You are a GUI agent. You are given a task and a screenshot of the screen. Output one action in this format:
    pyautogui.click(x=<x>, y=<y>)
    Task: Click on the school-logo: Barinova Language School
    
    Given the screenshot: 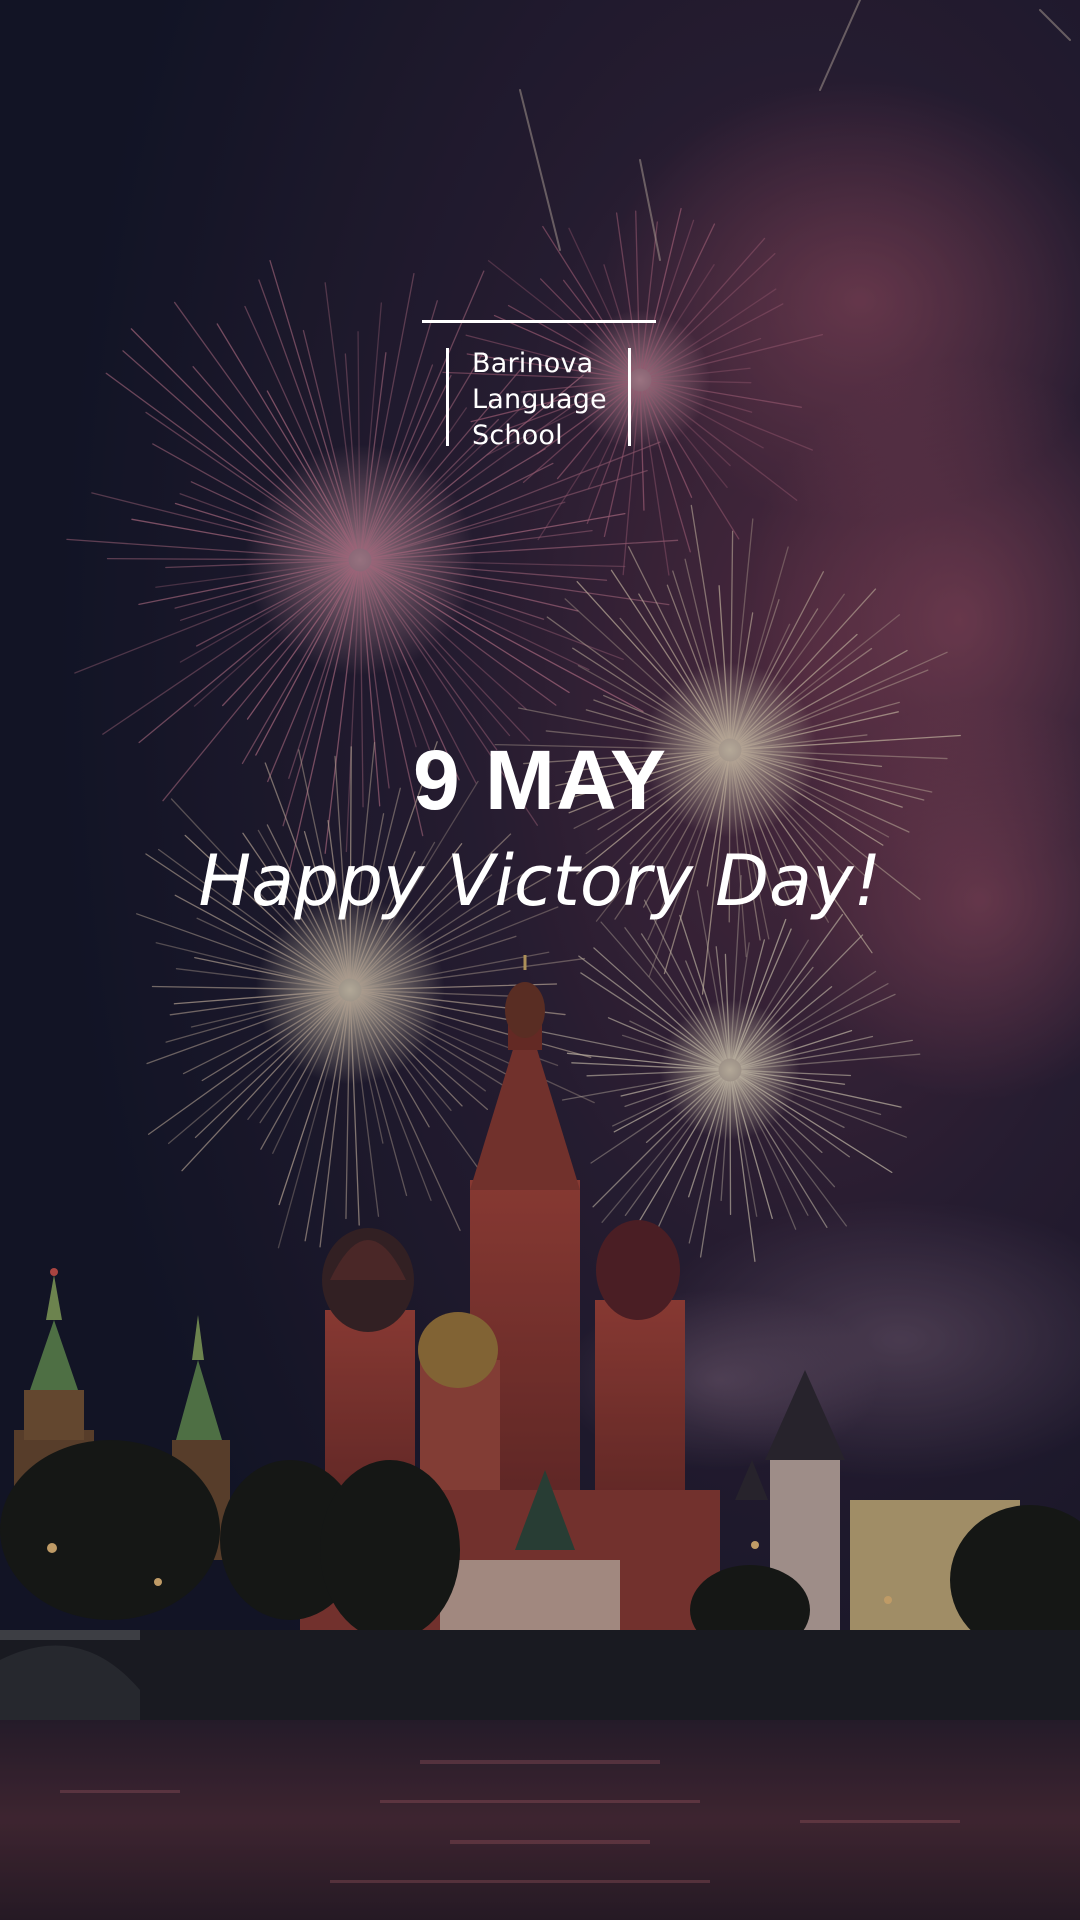 What is the action you would take?
    pyautogui.click(x=539, y=385)
    